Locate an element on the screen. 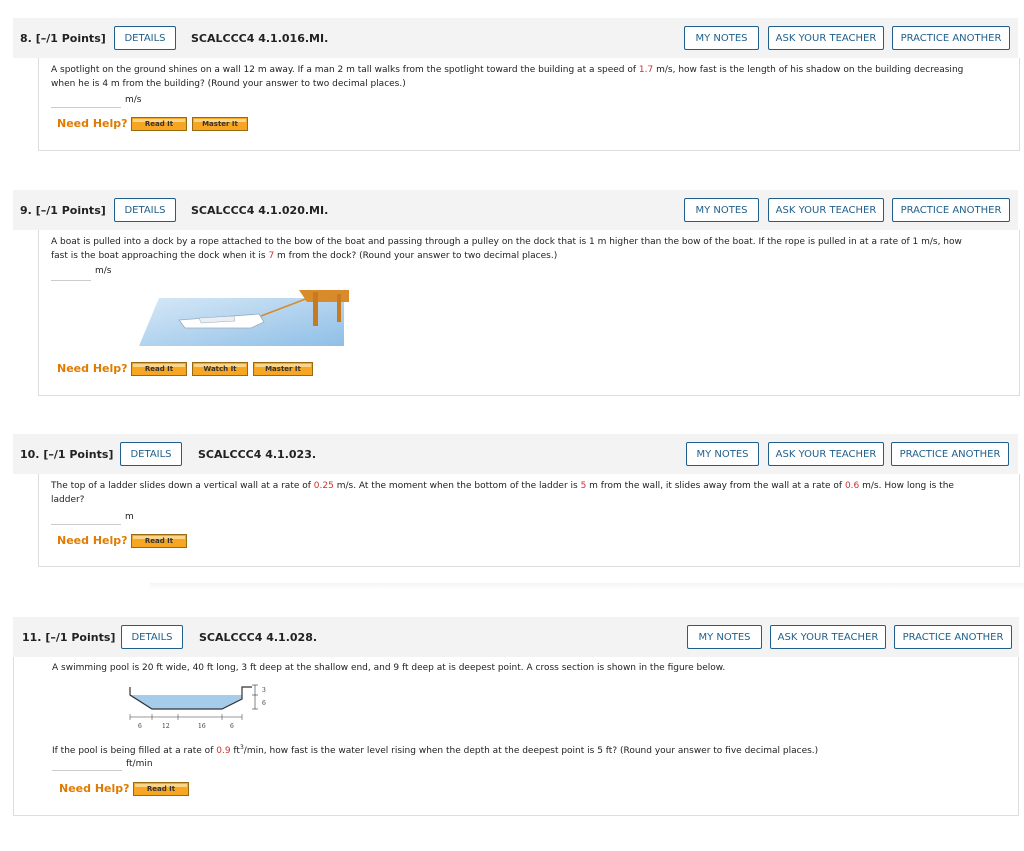  dock-shape is located at coordinates (324, 296).